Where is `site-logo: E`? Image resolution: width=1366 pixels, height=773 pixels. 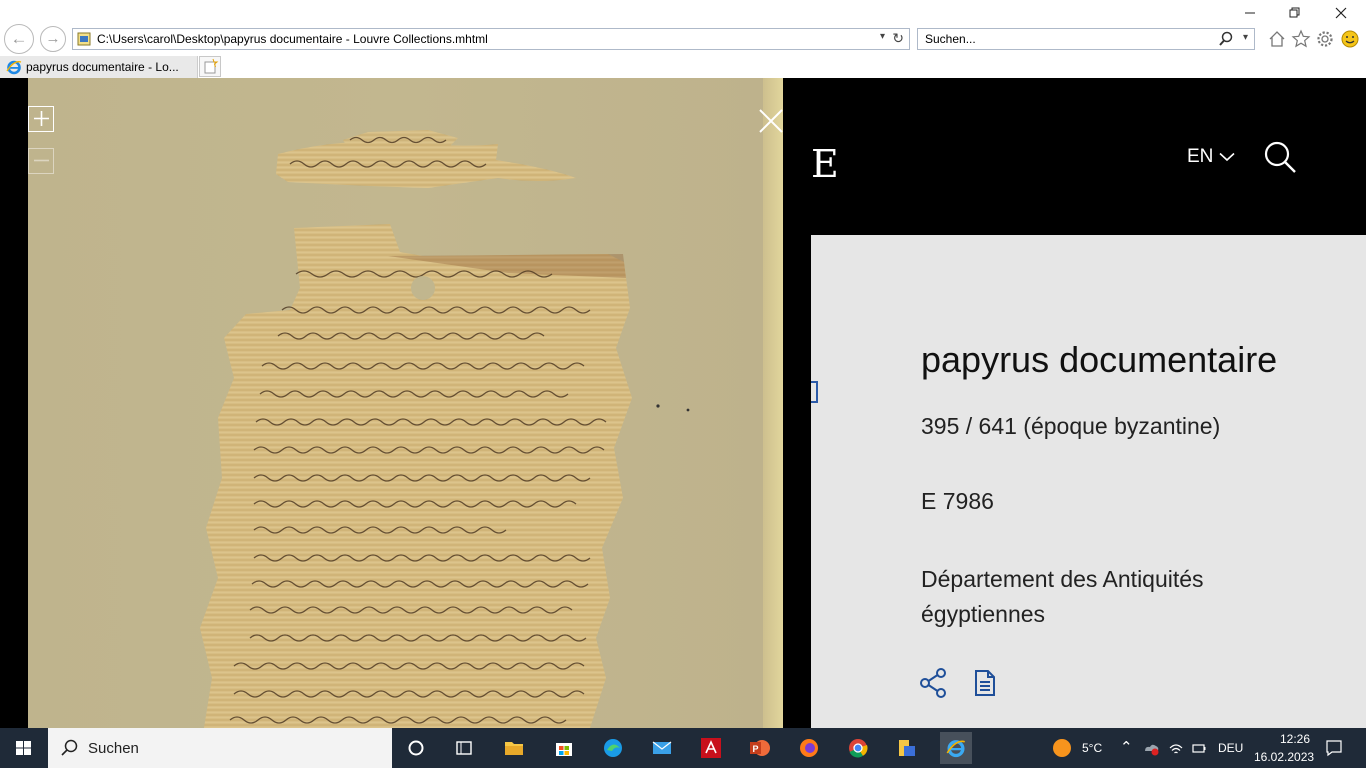
site-logo: E is located at coordinates (825, 164).